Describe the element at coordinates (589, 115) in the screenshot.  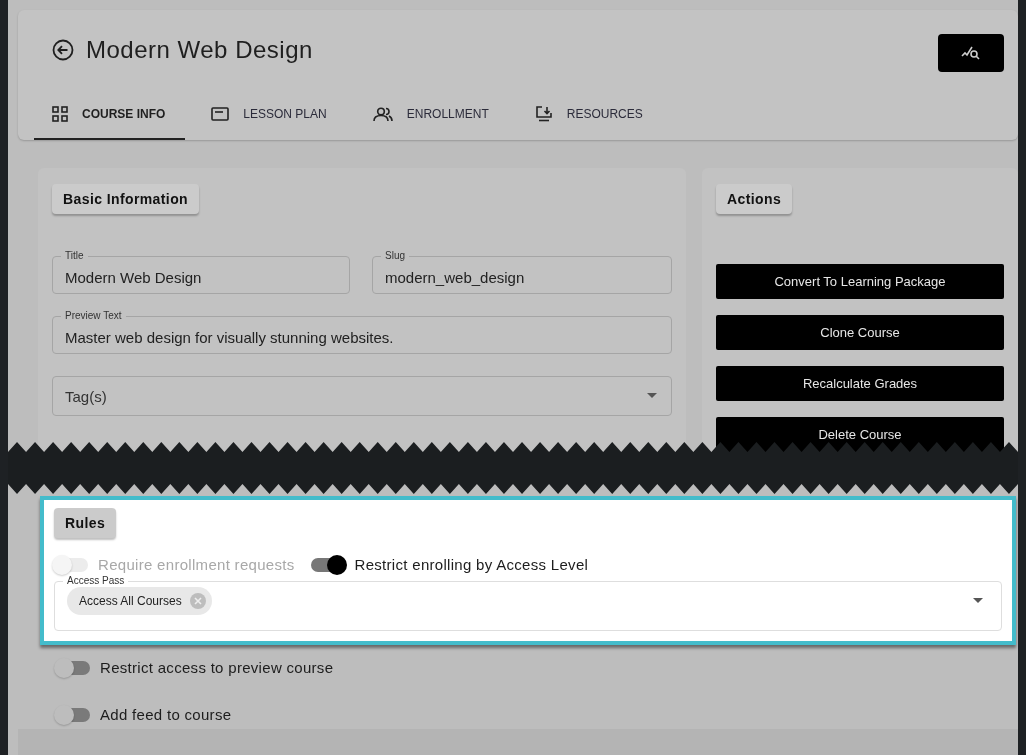
I see `tab: RESOURCES` at that location.